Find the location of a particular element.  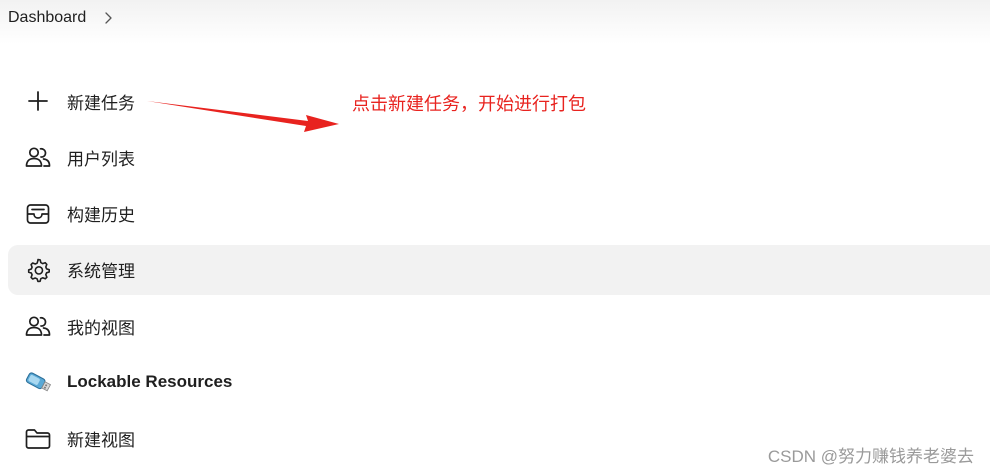

watermark: CSDN @努力赚钱养老婆去 is located at coordinates (870, 456).